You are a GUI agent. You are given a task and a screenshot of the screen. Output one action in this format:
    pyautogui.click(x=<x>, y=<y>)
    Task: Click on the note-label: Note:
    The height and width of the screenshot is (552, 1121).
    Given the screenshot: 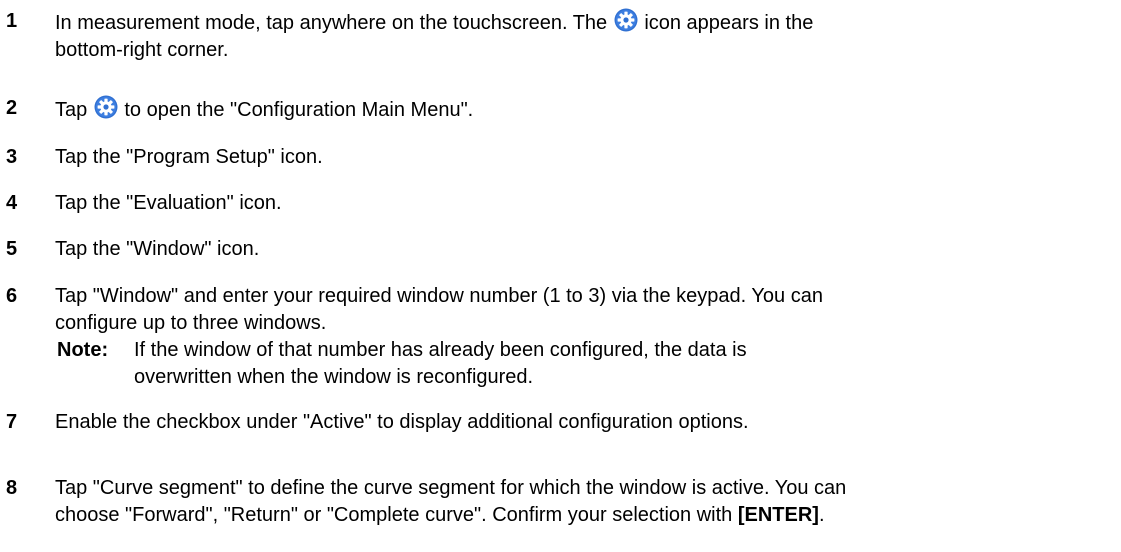 What is the action you would take?
    pyautogui.click(x=83, y=350)
    